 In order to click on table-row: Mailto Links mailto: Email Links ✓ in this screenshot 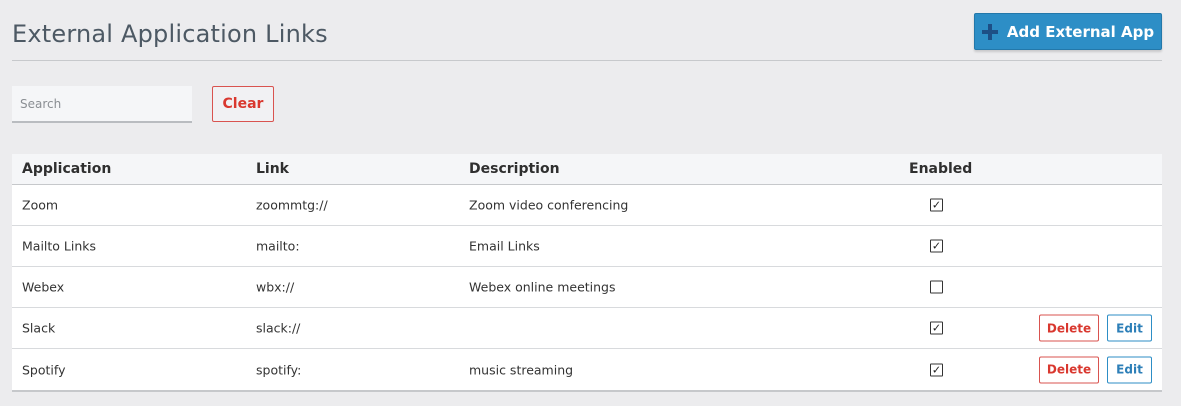, I will do `click(587, 246)`.